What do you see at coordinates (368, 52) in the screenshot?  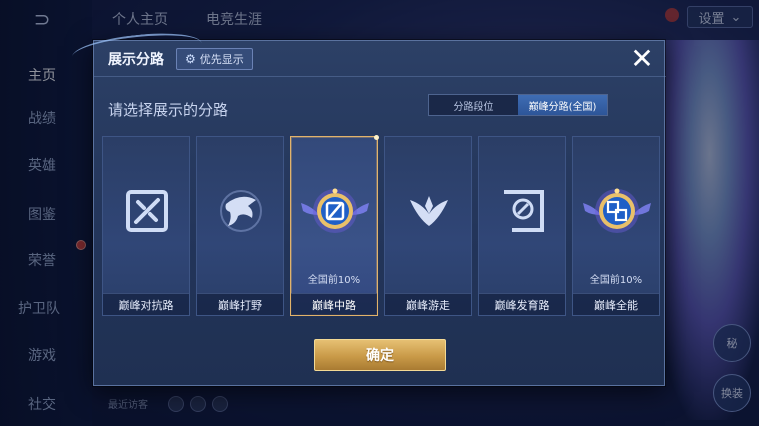 I see `dialog-header: 展示分路 ⚙ 优先显示 ✕` at bounding box center [368, 52].